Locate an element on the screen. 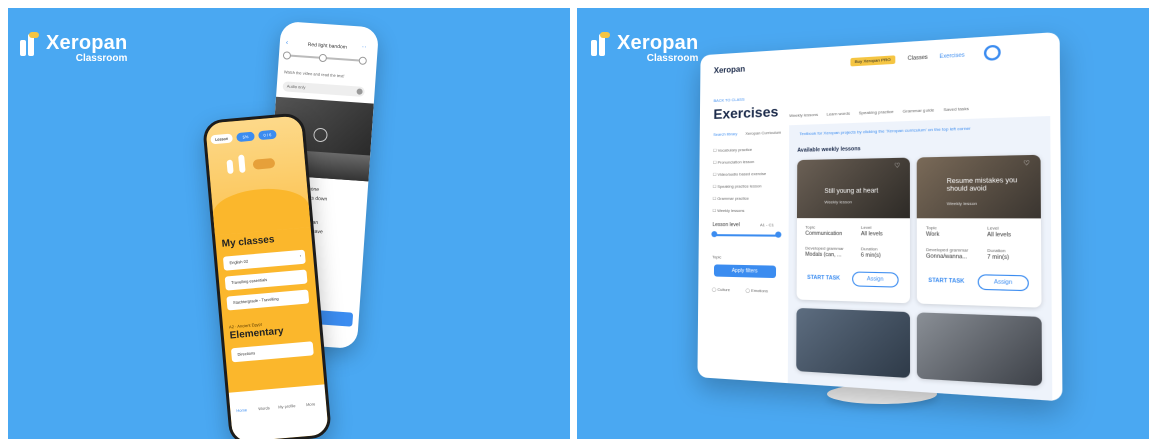 This screenshot has height=439, width=1149. lesson-banner-title: Still young at heart is located at coordinates (851, 192).